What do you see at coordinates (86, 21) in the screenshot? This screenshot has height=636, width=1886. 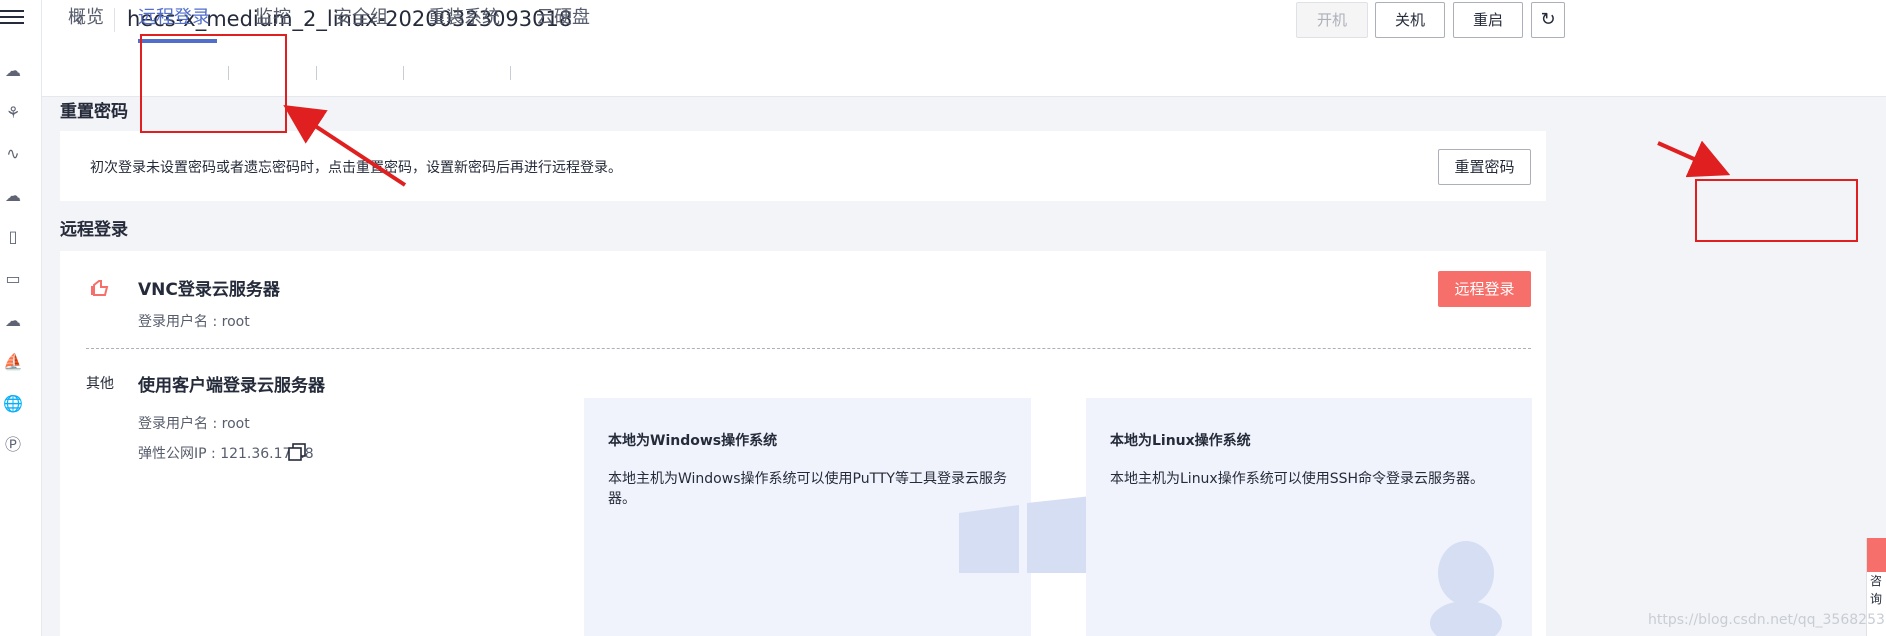 I see `tab-overview: 概览` at bounding box center [86, 21].